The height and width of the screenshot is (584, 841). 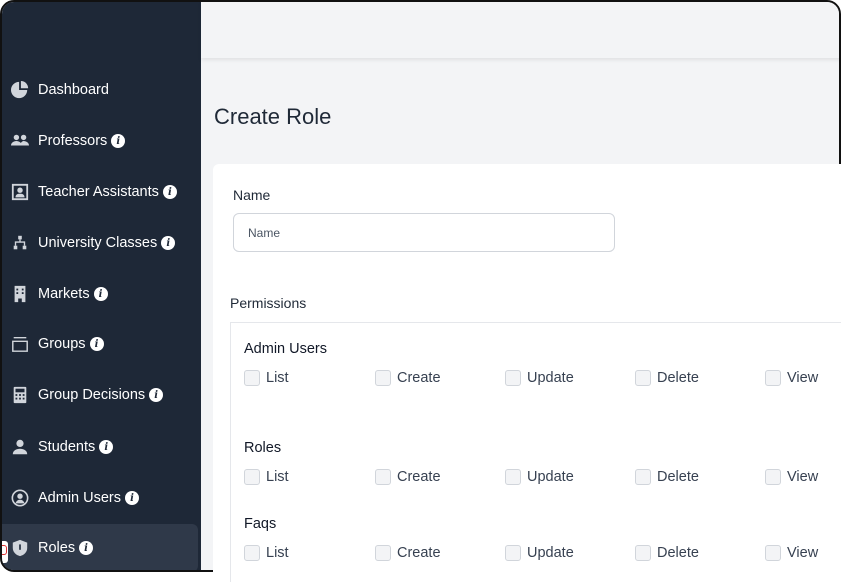 I want to click on sidebar-item-group-decisions: Group Decisions i, so click(x=100, y=395).